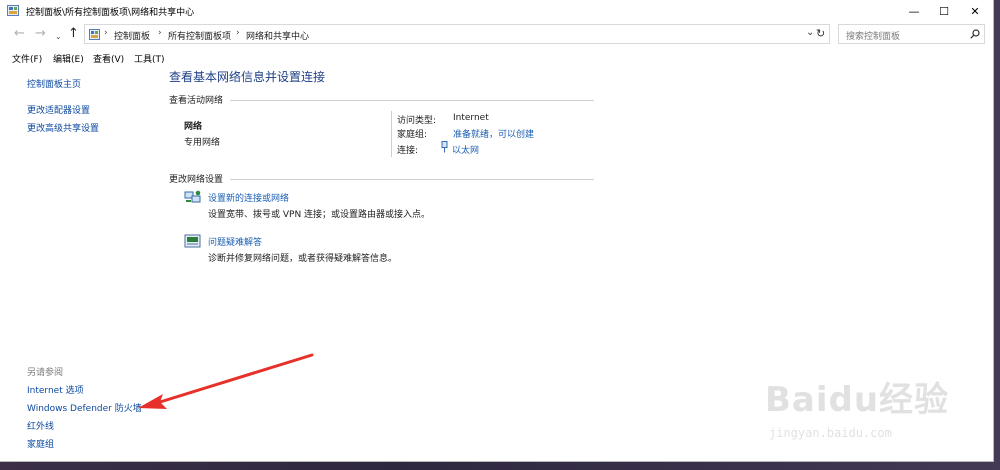  I want to click on annotation-arrow, so click(226, 381).